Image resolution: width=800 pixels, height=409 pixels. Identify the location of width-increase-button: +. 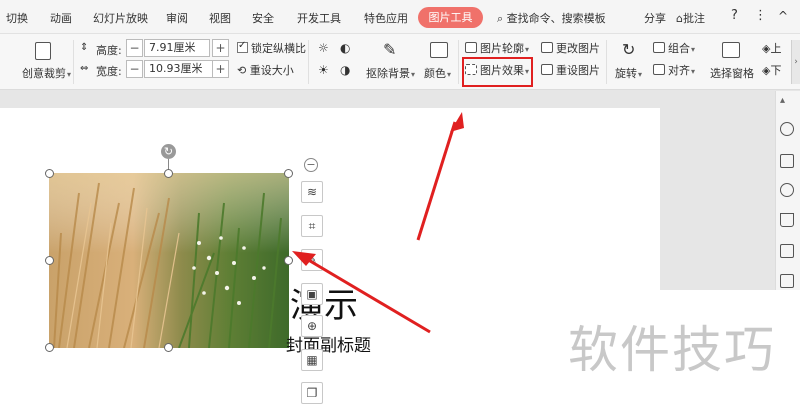
(220, 69).